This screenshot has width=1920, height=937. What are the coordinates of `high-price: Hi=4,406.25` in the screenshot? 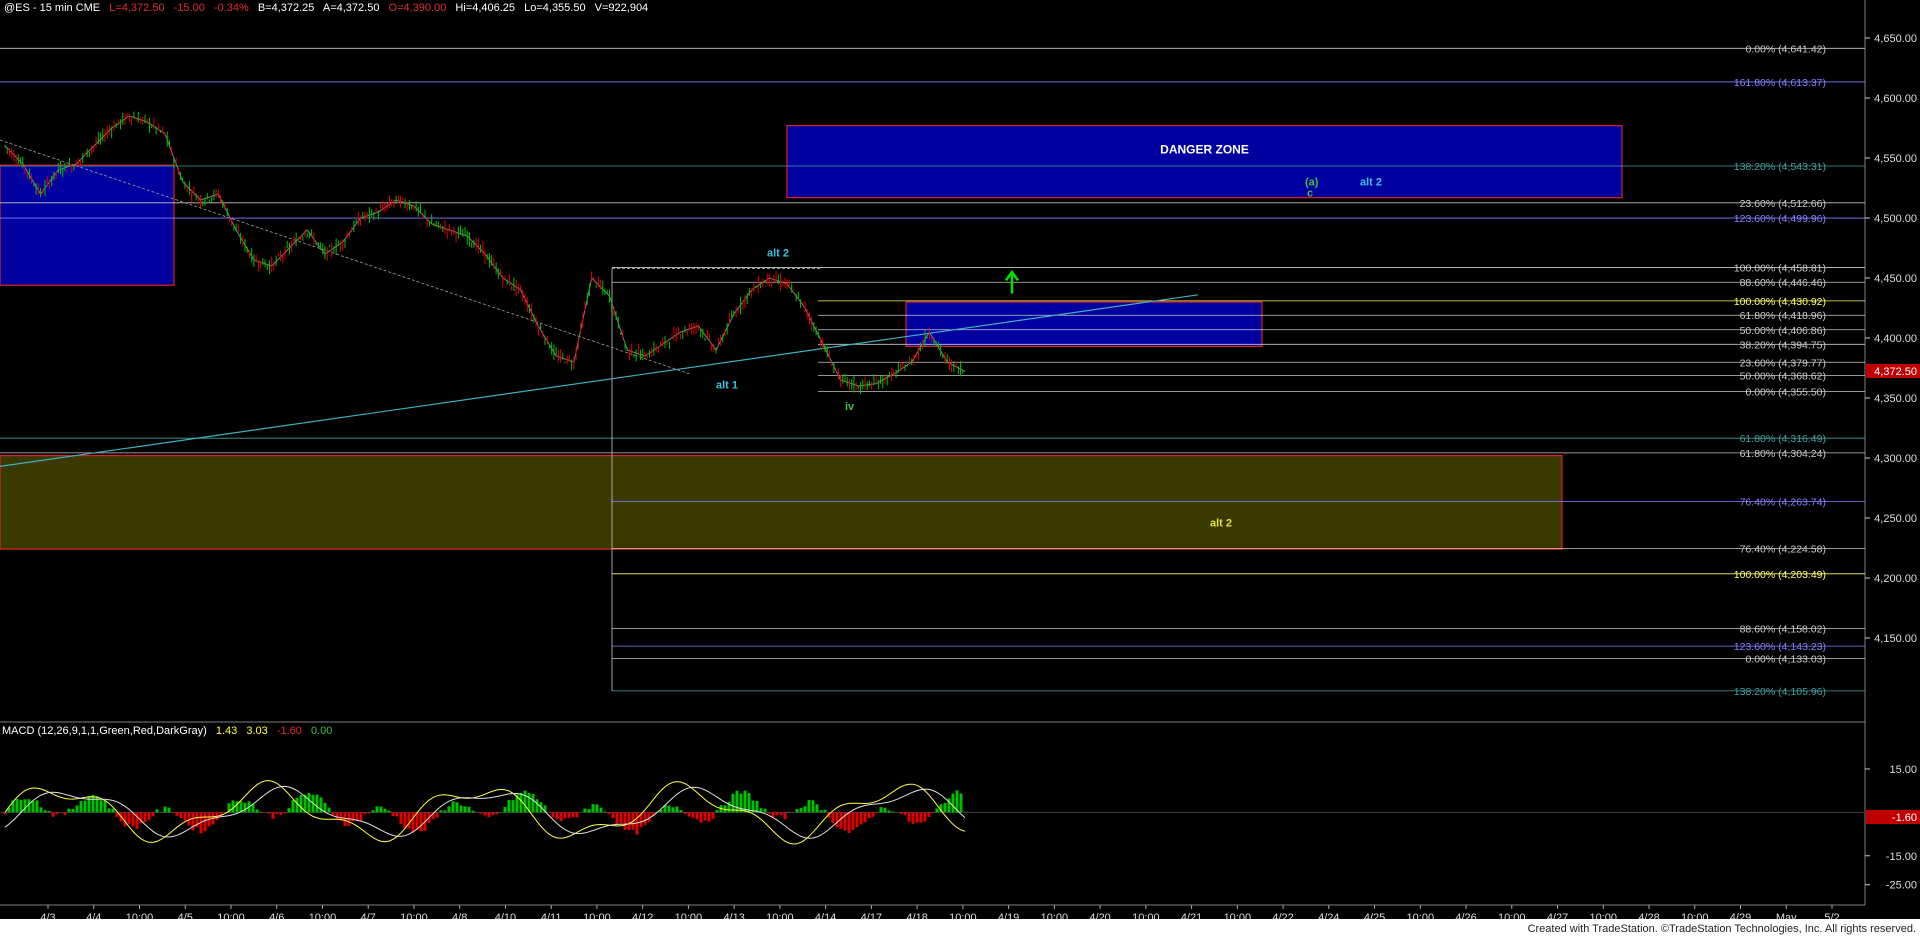 It's located at (485, 8).